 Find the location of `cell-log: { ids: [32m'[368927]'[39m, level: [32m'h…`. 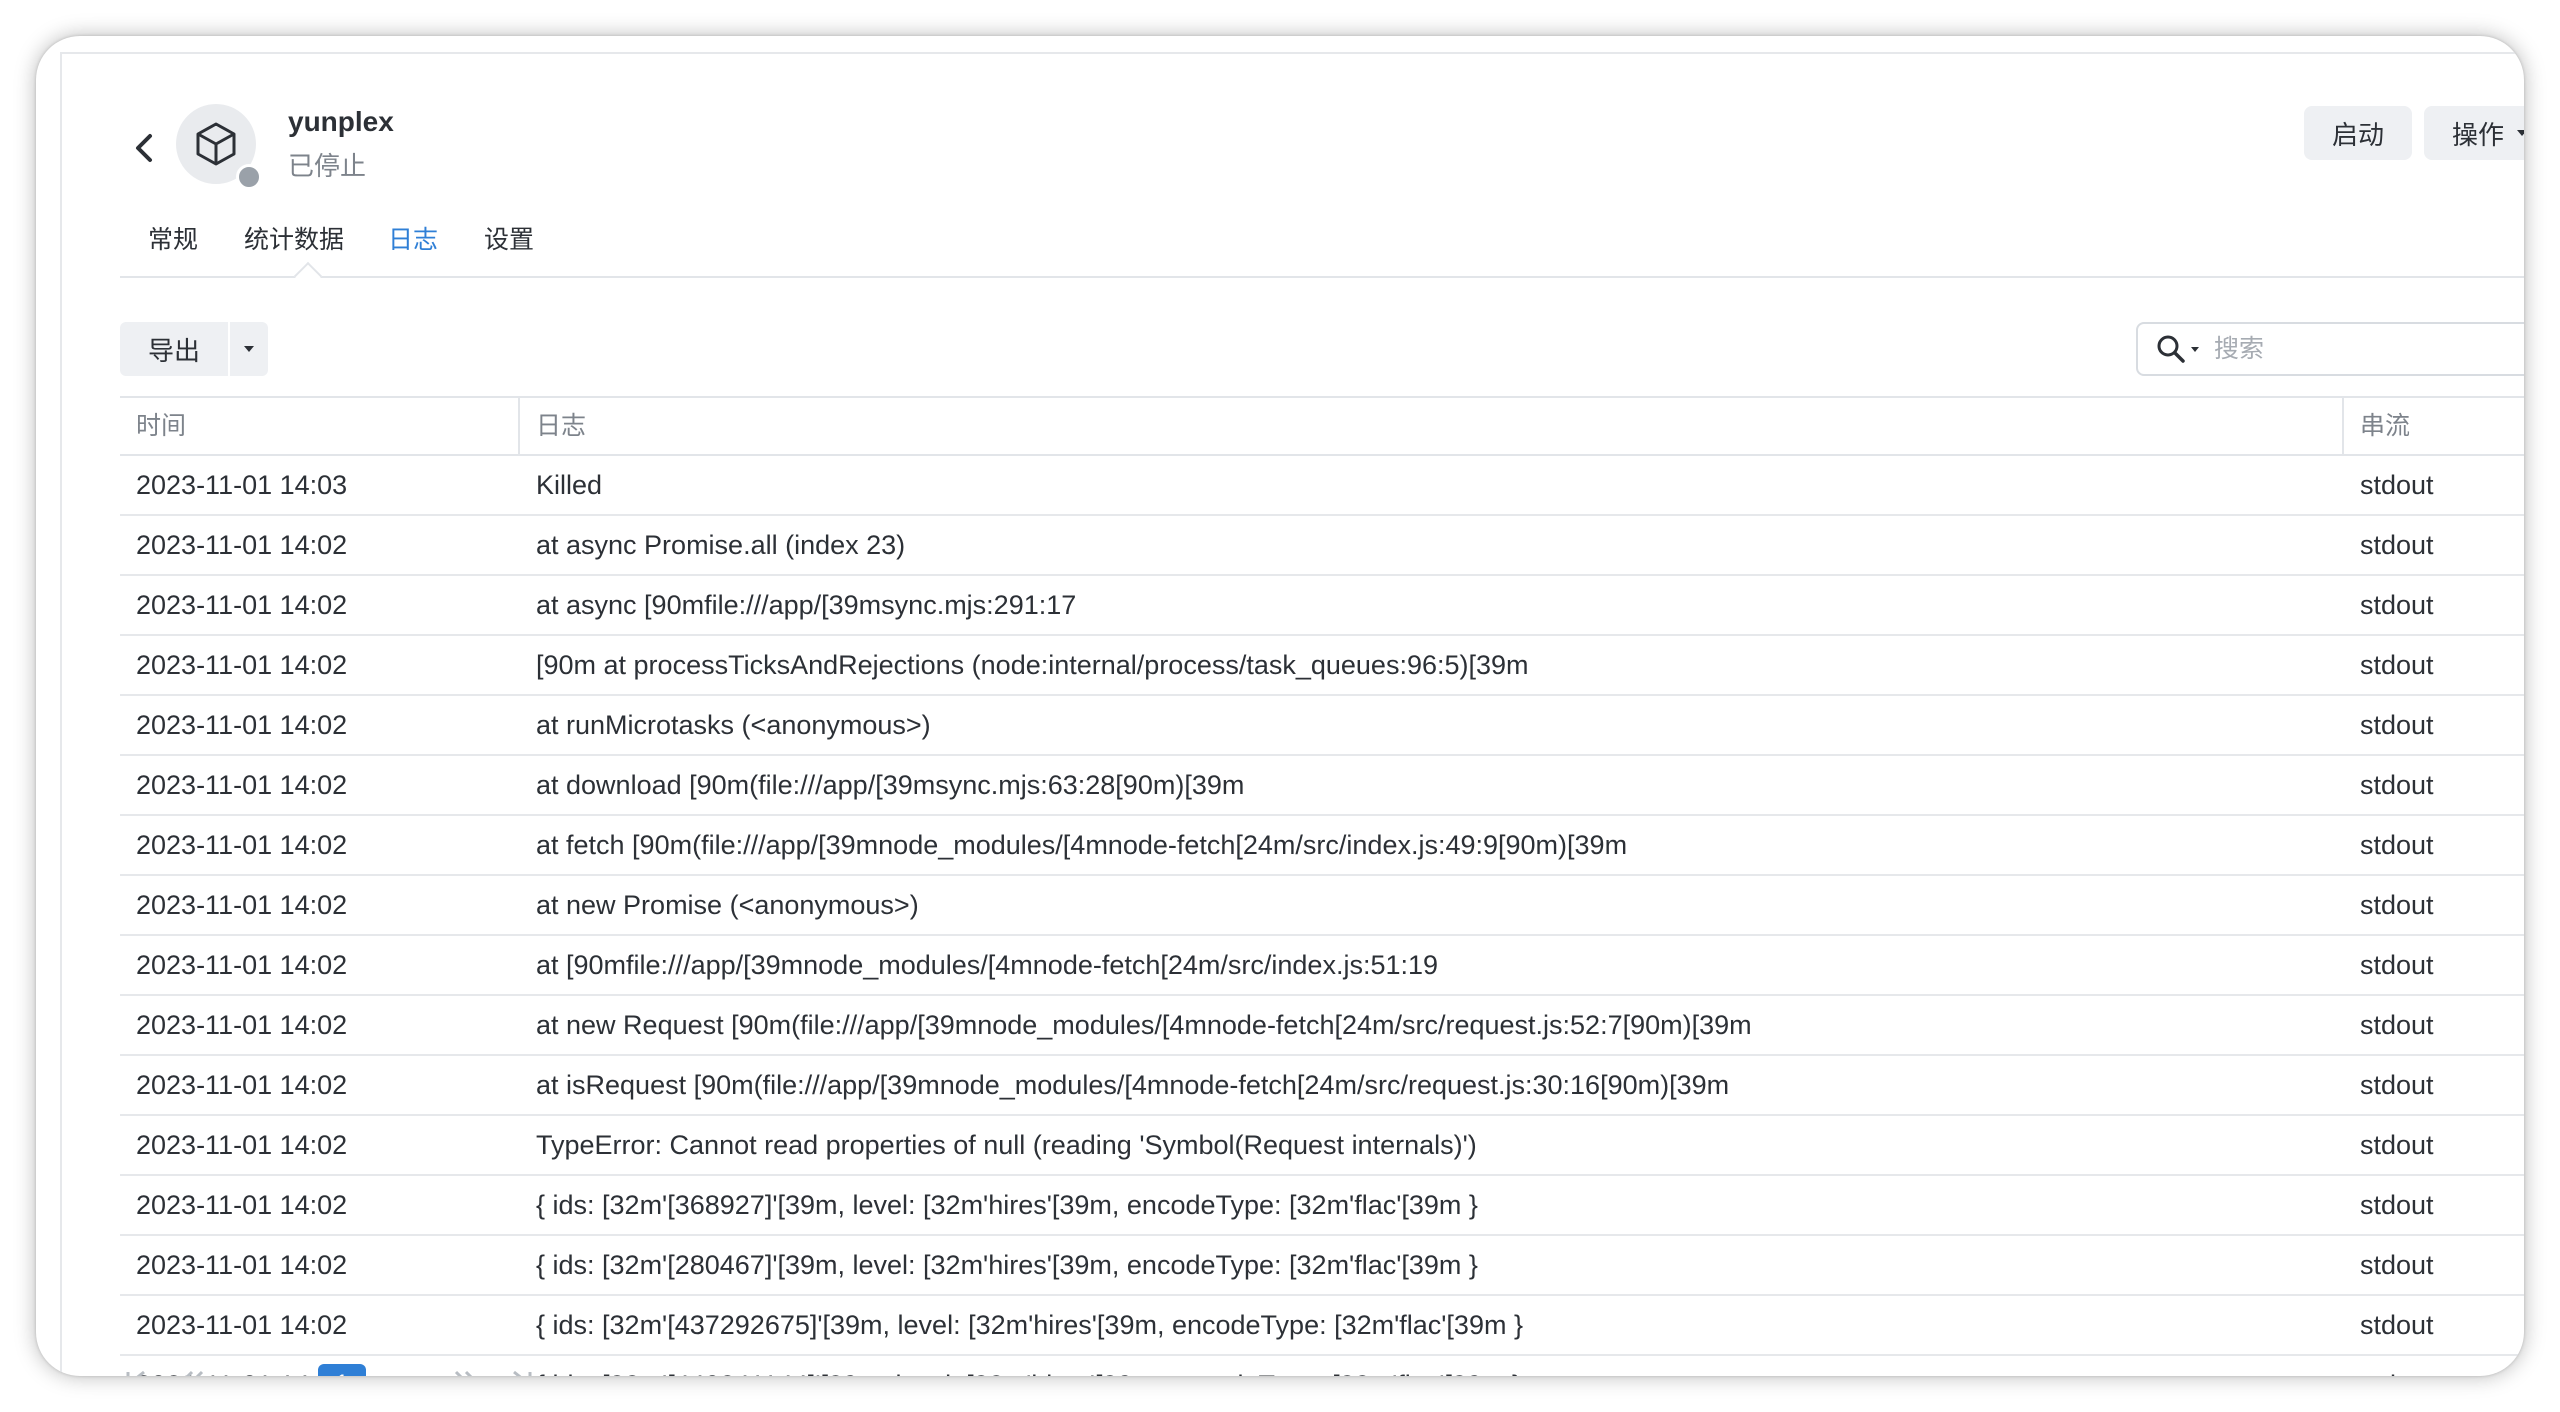

cell-log: { ids: [32m'[368927]'[39m, level: [32m'h… is located at coordinates (1007, 1205).